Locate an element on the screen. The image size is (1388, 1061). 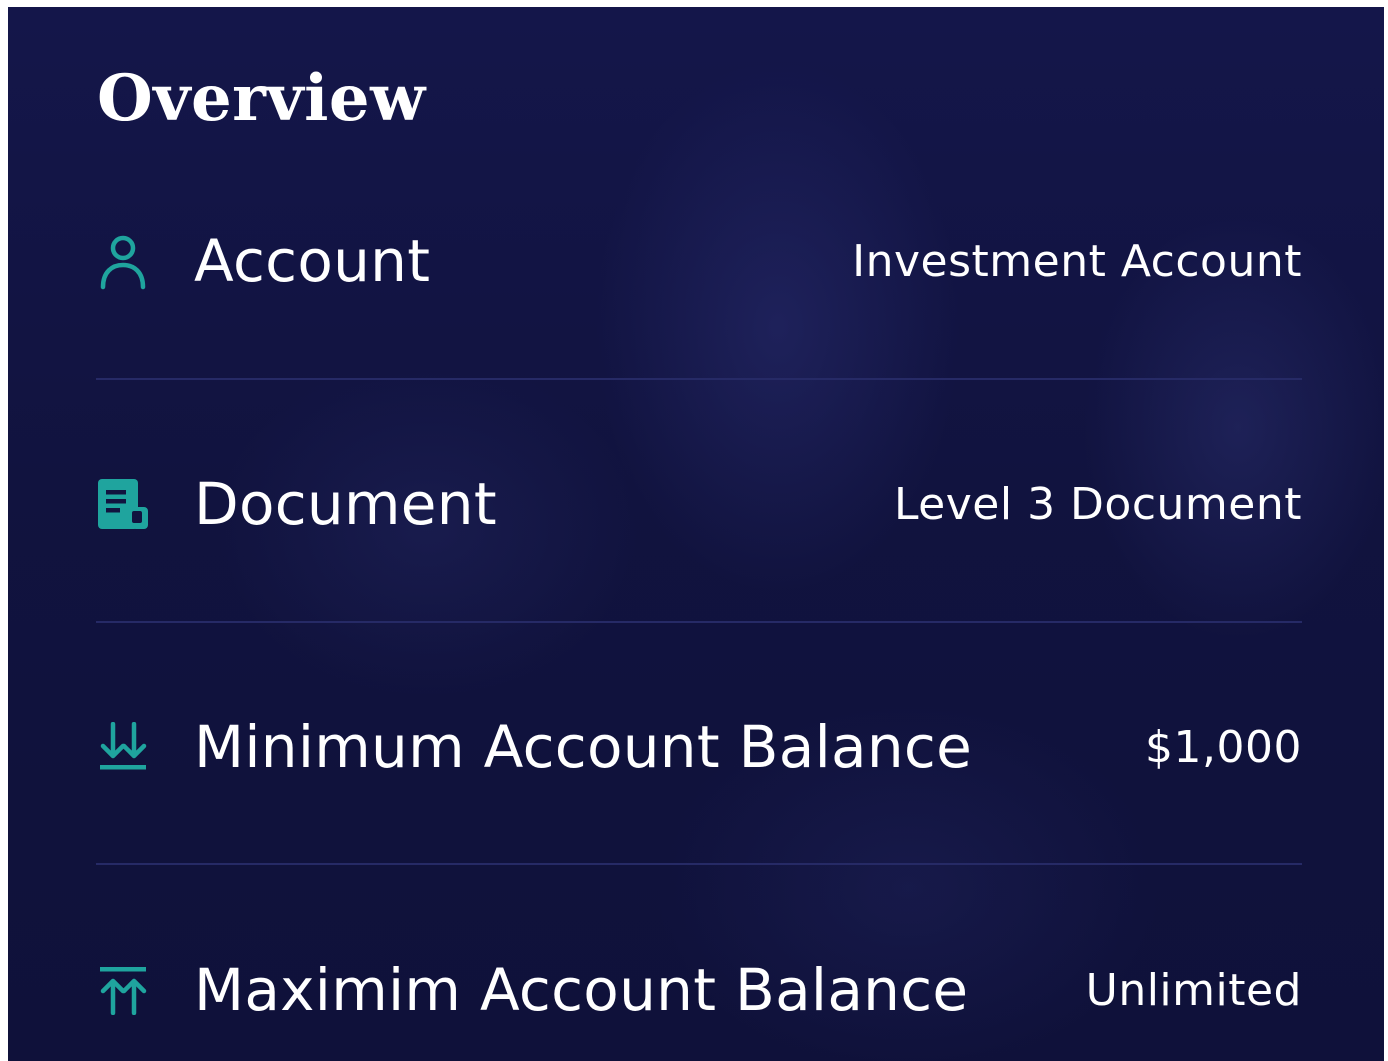
overview-row-label: Account is located at coordinates (312, 261).